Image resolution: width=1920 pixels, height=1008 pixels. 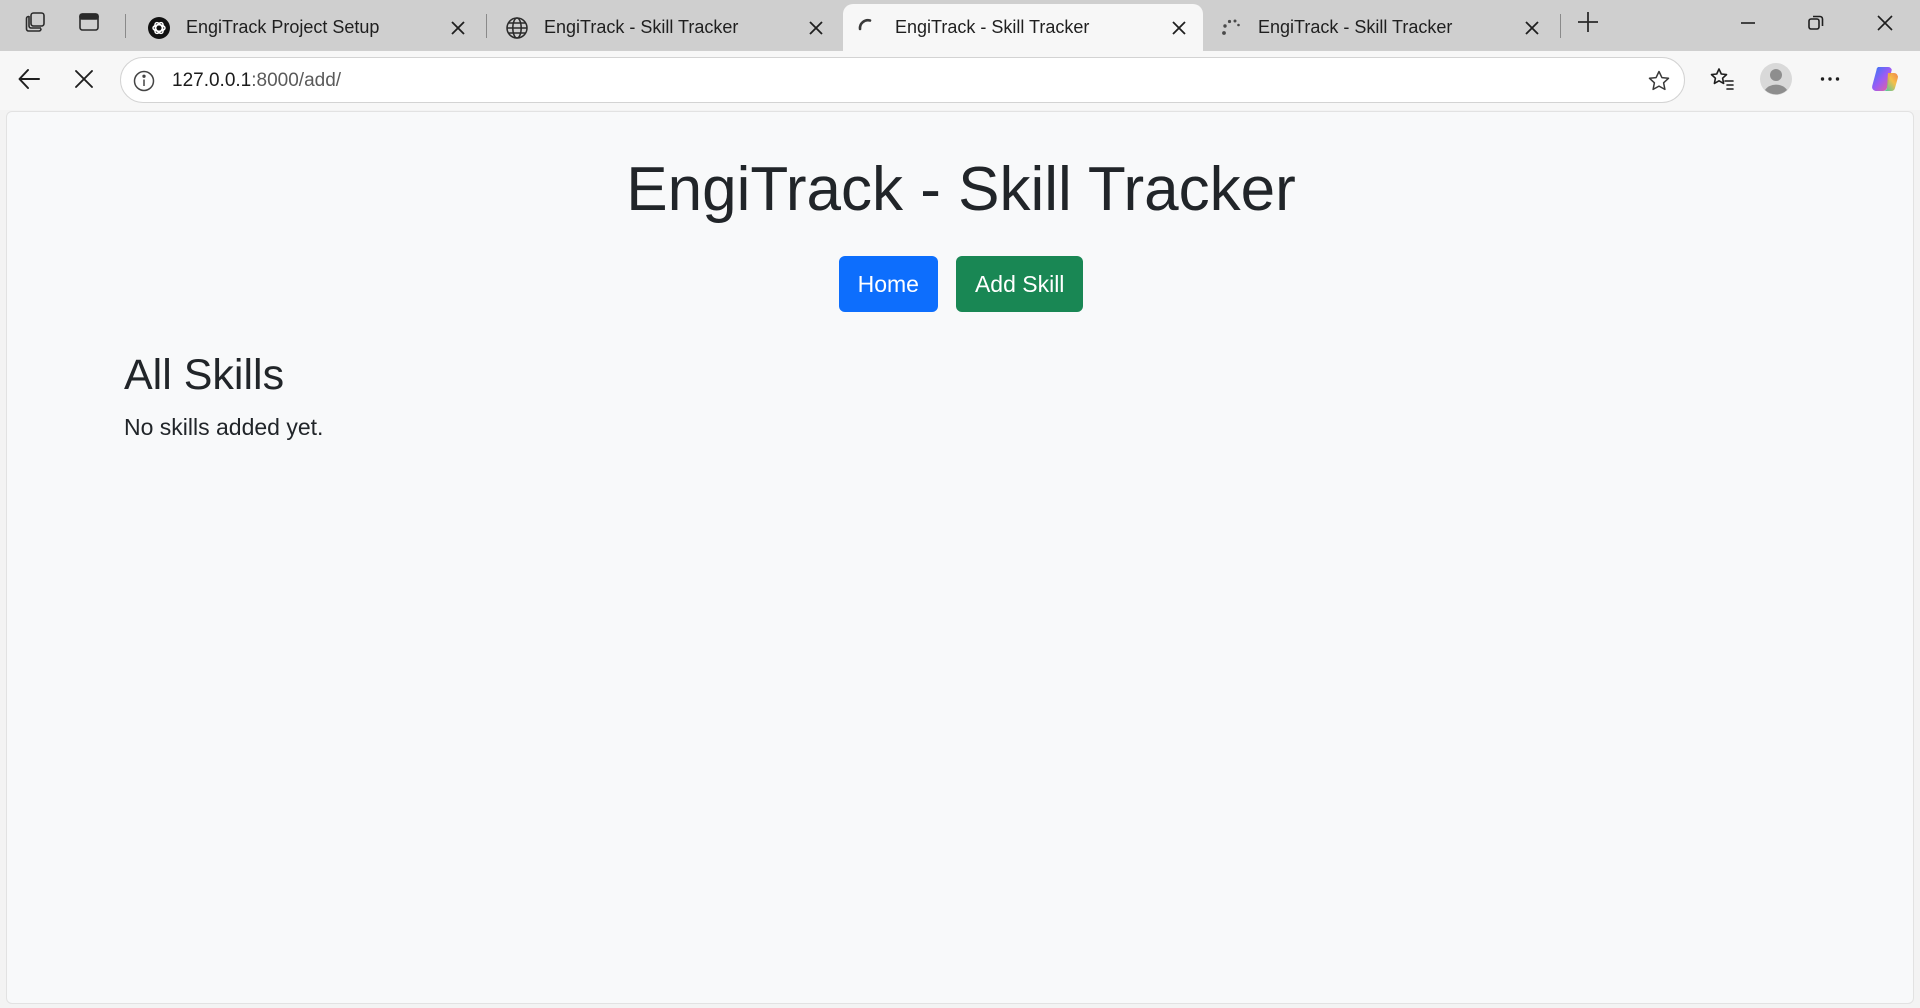 I want to click on plus-icon, so click(x=1588, y=24).